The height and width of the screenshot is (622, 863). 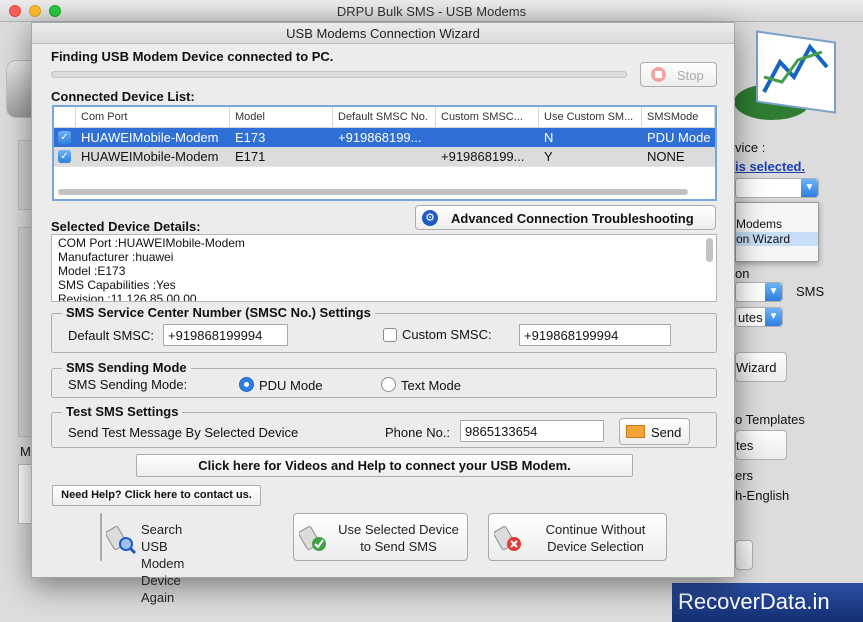 What do you see at coordinates (384, 175) in the screenshot?
I see `table-row-empty` at bounding box center [384, 175].